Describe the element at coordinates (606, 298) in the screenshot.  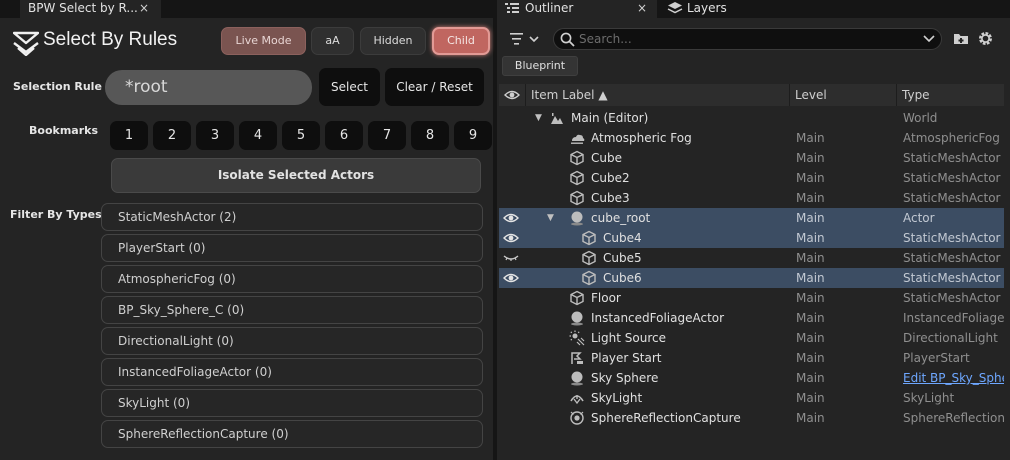
I see `item-label: Floor` at that location.